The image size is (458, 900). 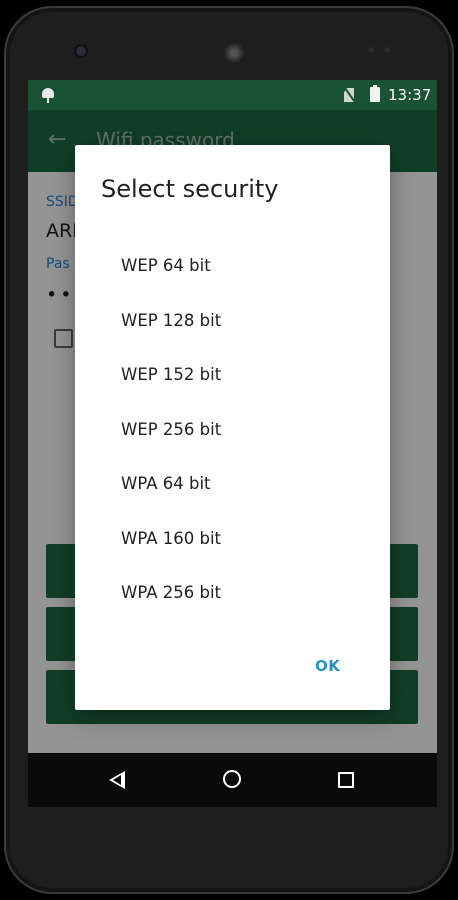 I want to click on security-option: WPA 160 bit, so click(x=171, y=538).